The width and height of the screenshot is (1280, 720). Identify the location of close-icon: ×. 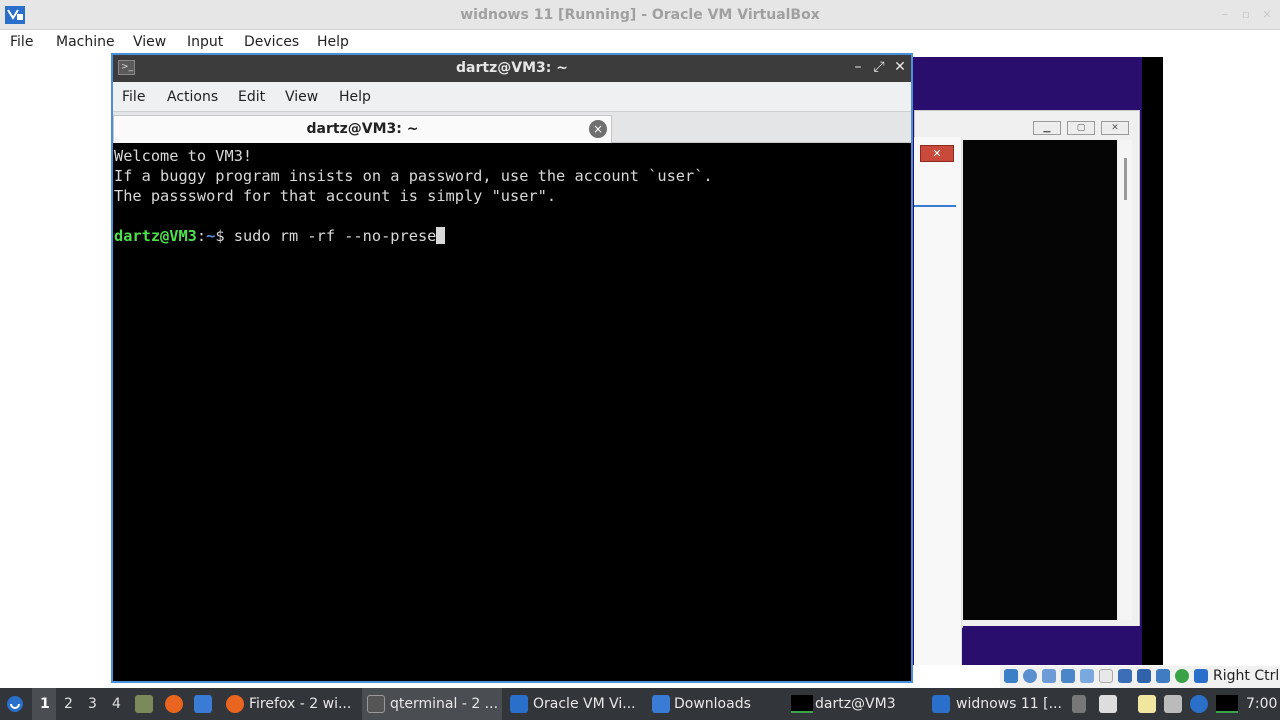
(1267, 14).